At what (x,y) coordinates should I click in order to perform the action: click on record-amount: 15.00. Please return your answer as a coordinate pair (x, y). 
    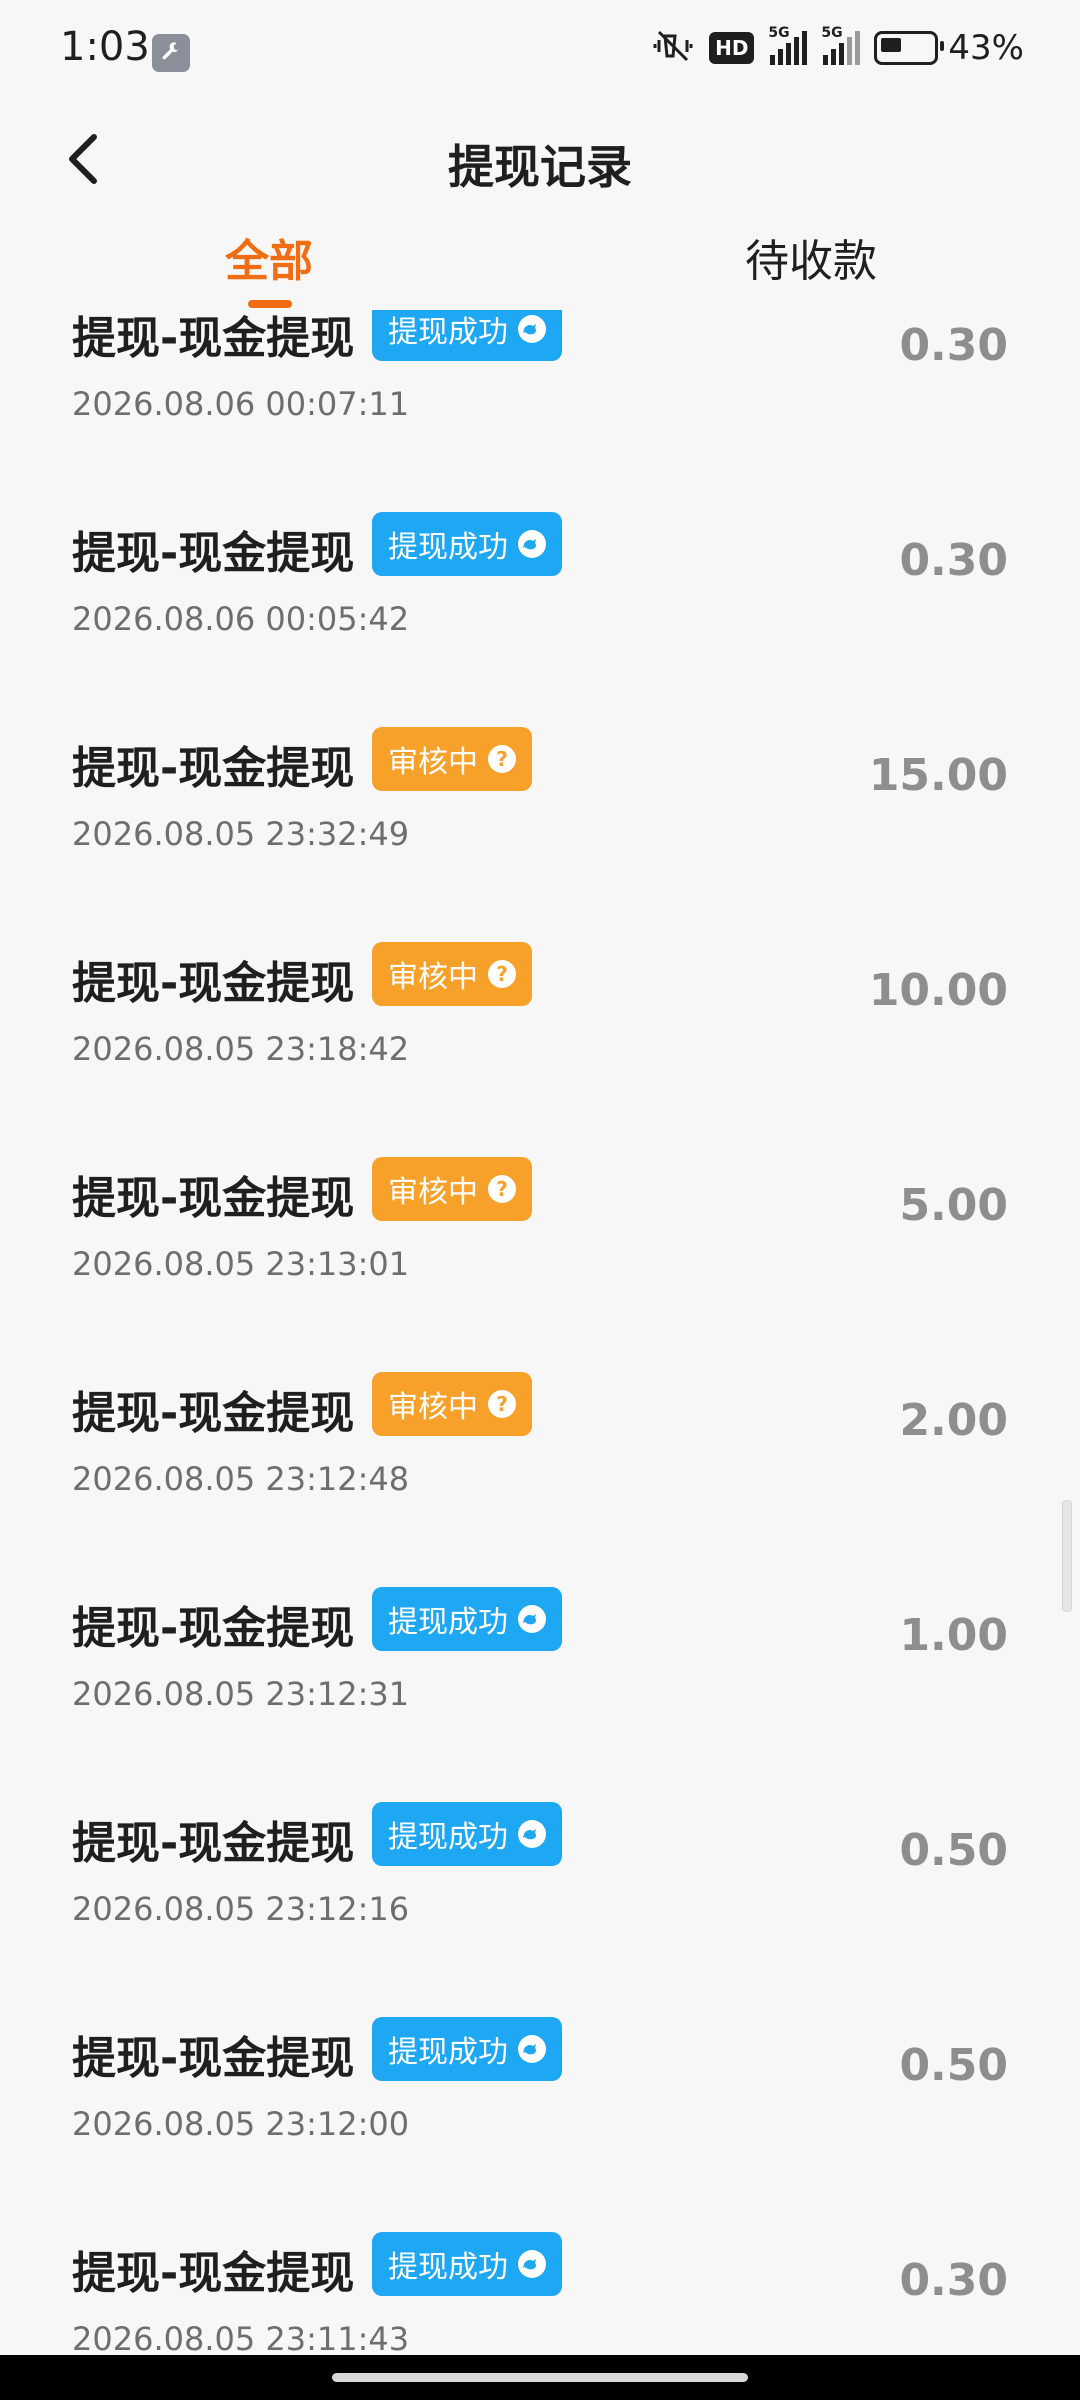
    Looking at the image, I should click on (938, 775).